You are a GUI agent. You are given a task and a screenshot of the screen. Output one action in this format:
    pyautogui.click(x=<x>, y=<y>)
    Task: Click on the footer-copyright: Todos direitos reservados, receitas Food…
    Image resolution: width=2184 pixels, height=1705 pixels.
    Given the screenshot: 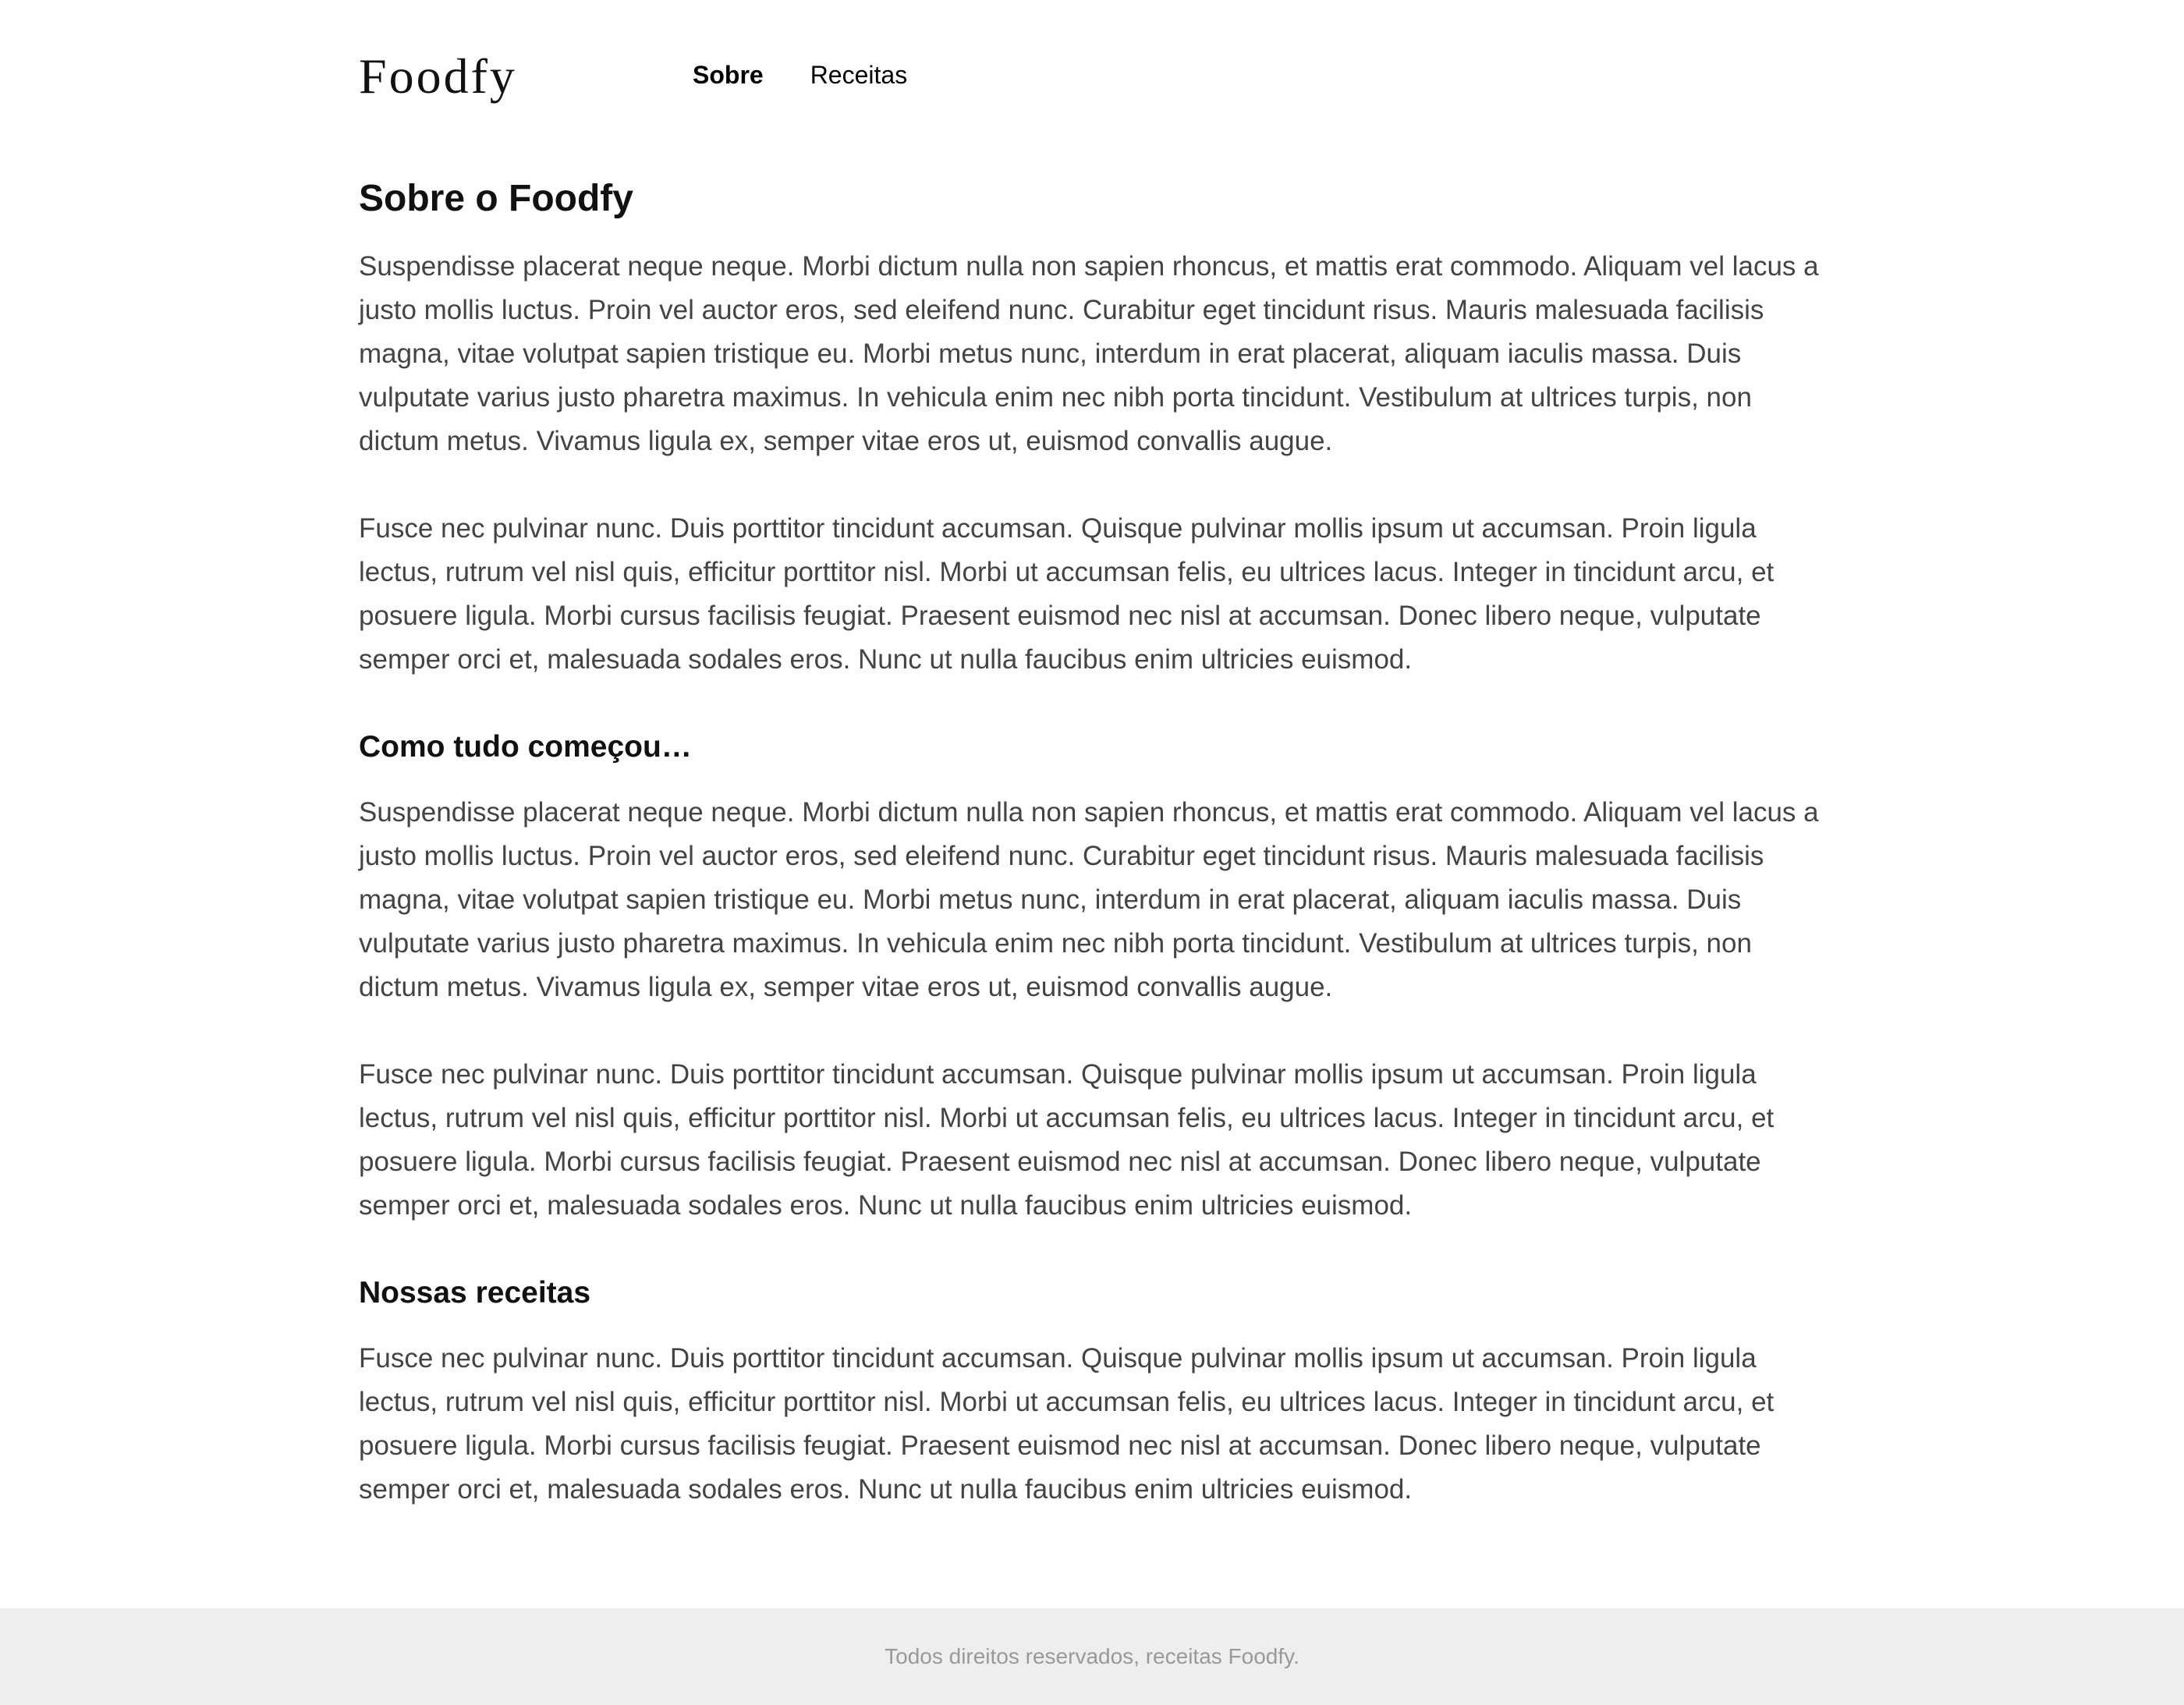 What is the action you would take?
    pyautogui.click(x=1092, y=1656)
    